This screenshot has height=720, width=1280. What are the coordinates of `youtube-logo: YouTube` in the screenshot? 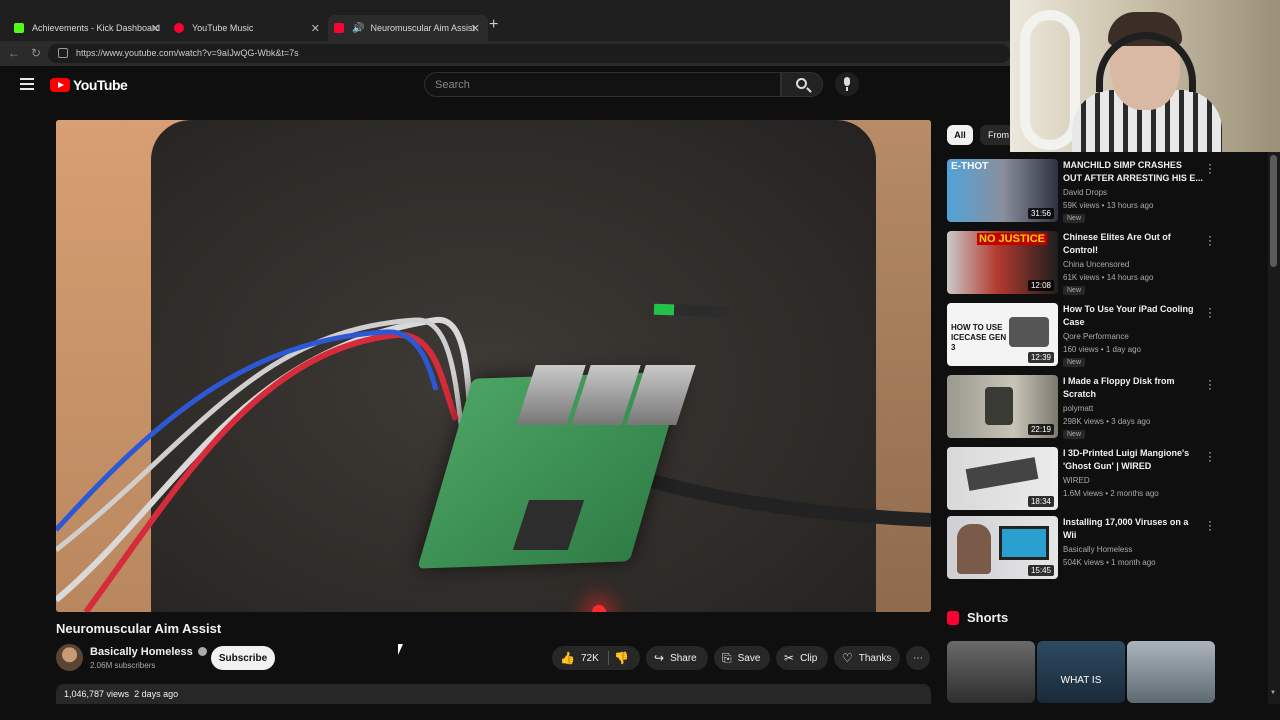 It's located at (89, 85).